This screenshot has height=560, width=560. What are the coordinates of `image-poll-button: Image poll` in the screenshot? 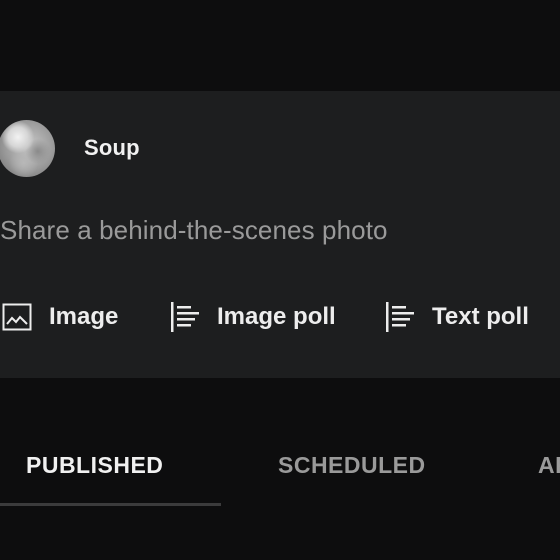 It's located at (252, 317).